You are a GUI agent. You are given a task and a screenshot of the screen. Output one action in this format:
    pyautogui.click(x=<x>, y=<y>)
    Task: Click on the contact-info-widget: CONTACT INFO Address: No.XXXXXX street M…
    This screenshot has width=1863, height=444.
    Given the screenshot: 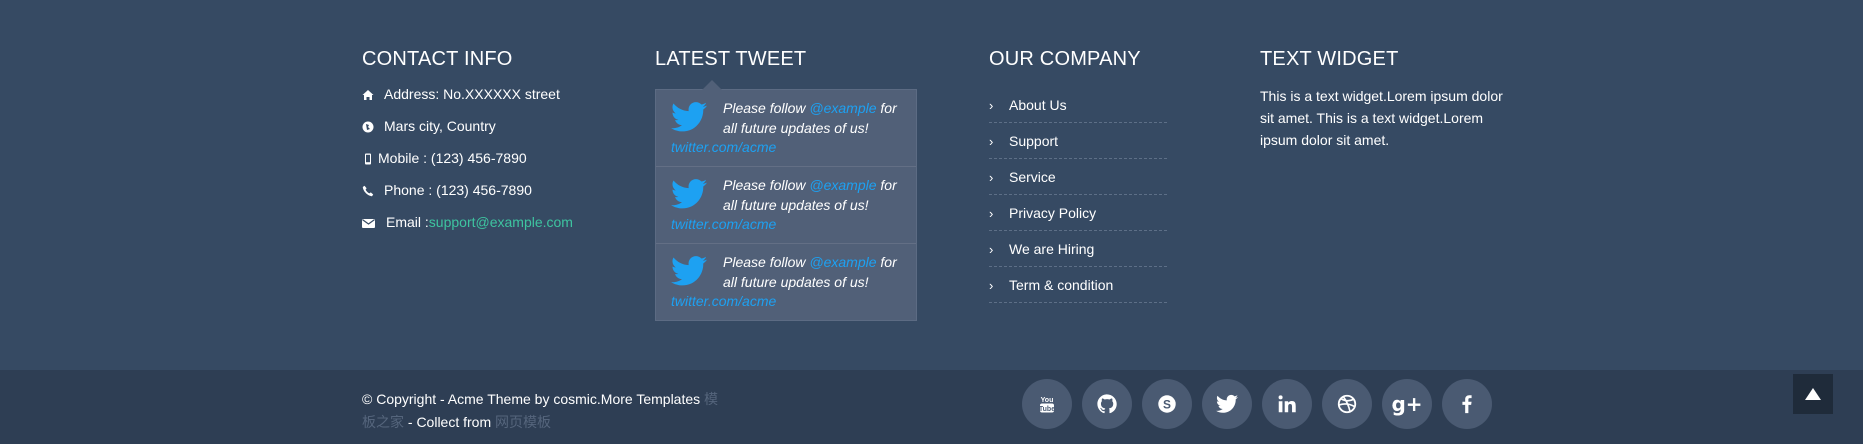 What is the action you would take?
    pyautogui.click(x=487, y=146)
    